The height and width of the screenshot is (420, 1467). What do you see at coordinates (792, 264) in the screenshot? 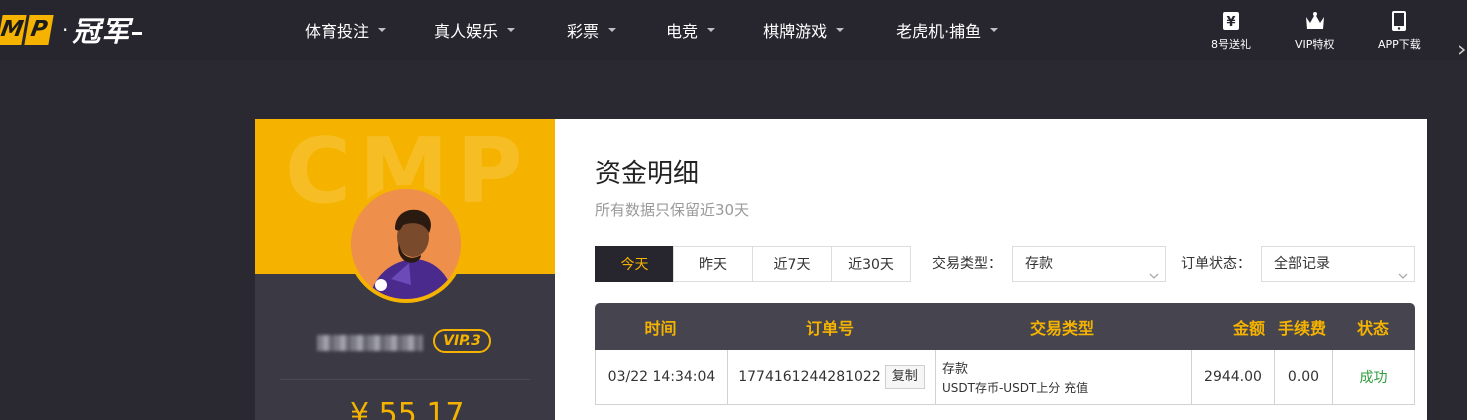
I see `range-7days-button: 近7天` at bounding box center [792, 264].